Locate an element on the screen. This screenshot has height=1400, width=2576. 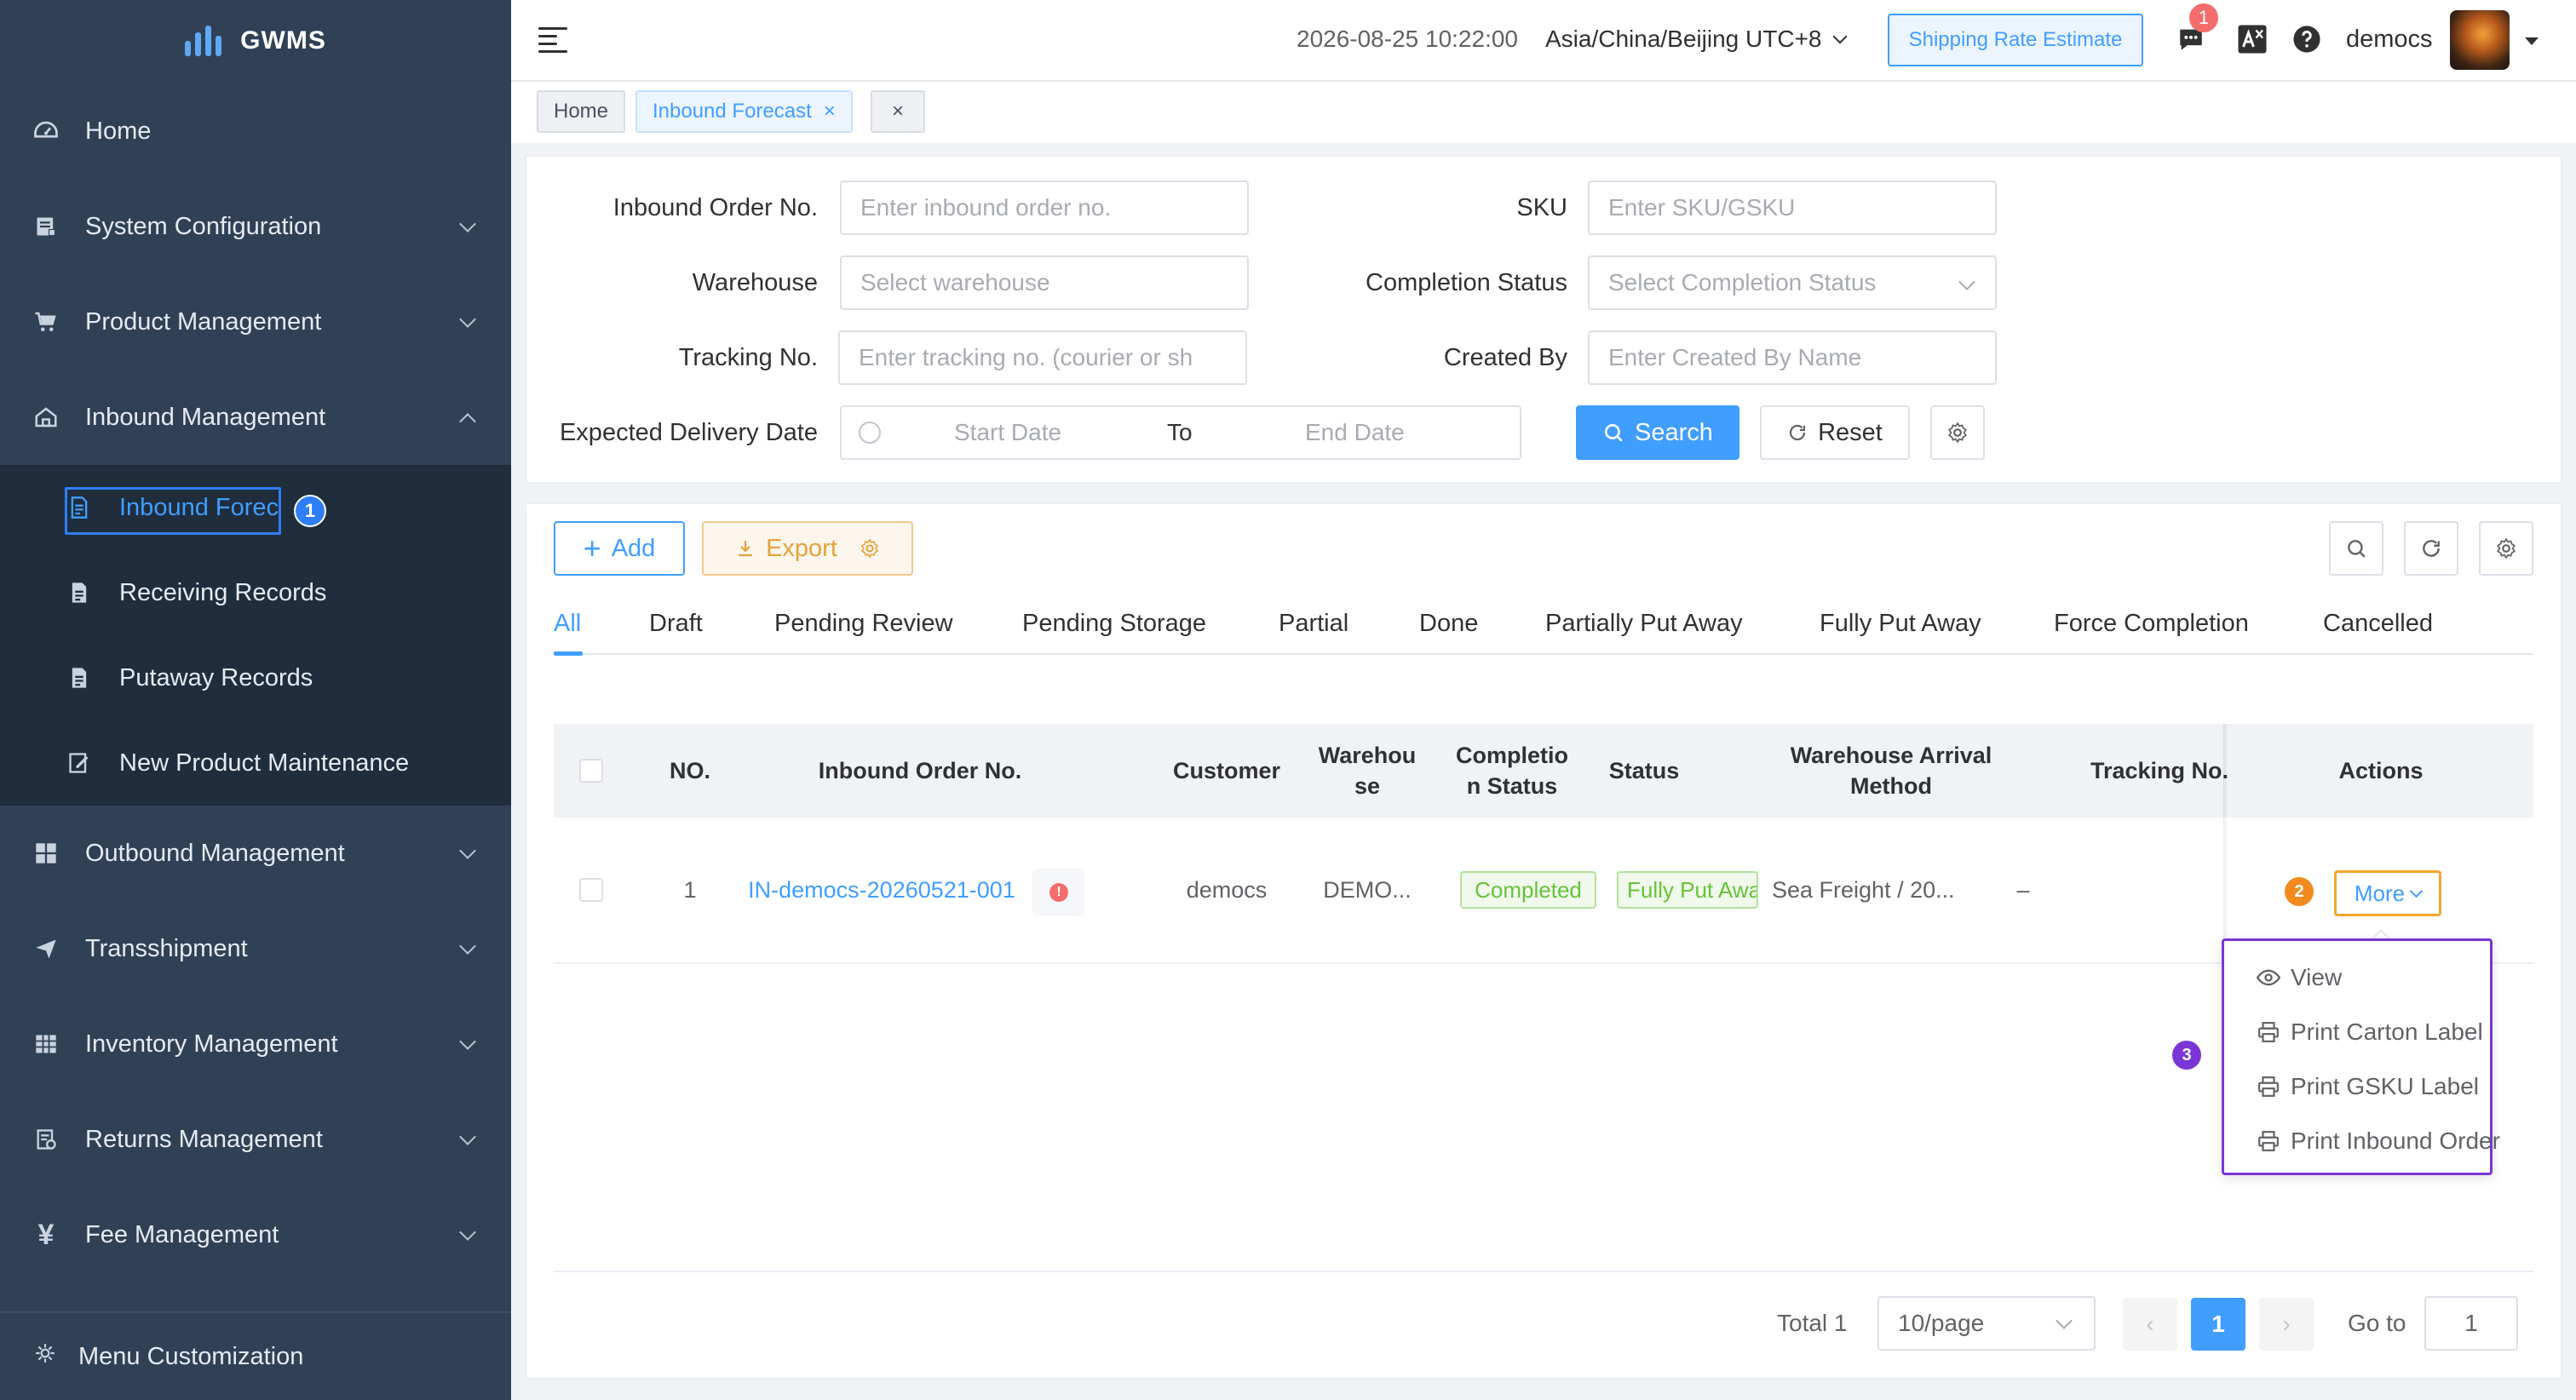
close-all-tabs-button: × is located at coordinates (898, 112).